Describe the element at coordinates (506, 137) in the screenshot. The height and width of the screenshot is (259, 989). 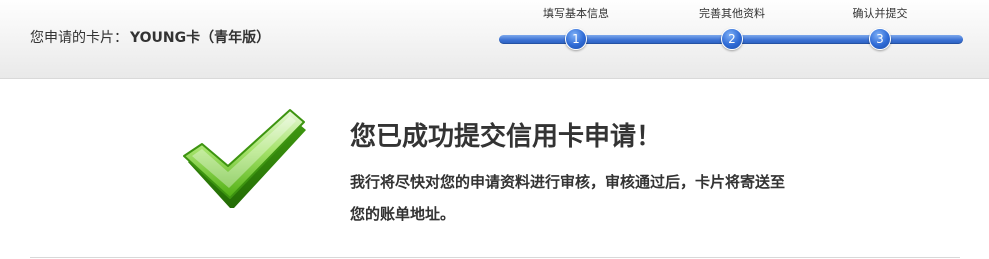
I see `success-title: 您已成功提交信用卡申请！` at that location.